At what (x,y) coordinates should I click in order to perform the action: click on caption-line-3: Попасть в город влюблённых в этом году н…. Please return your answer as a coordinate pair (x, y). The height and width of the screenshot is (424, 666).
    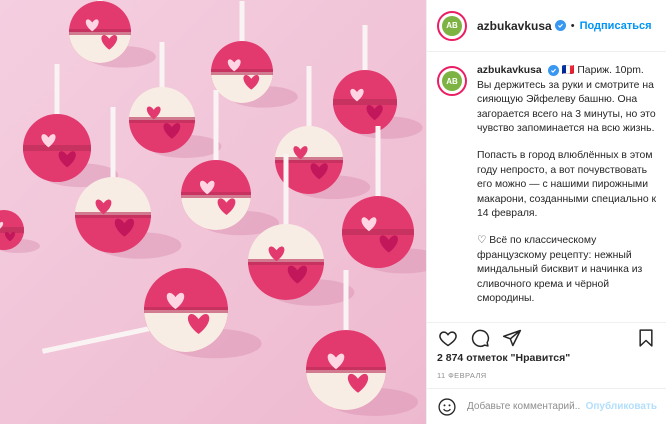
    Looking at the image, I should click on (567, 184).